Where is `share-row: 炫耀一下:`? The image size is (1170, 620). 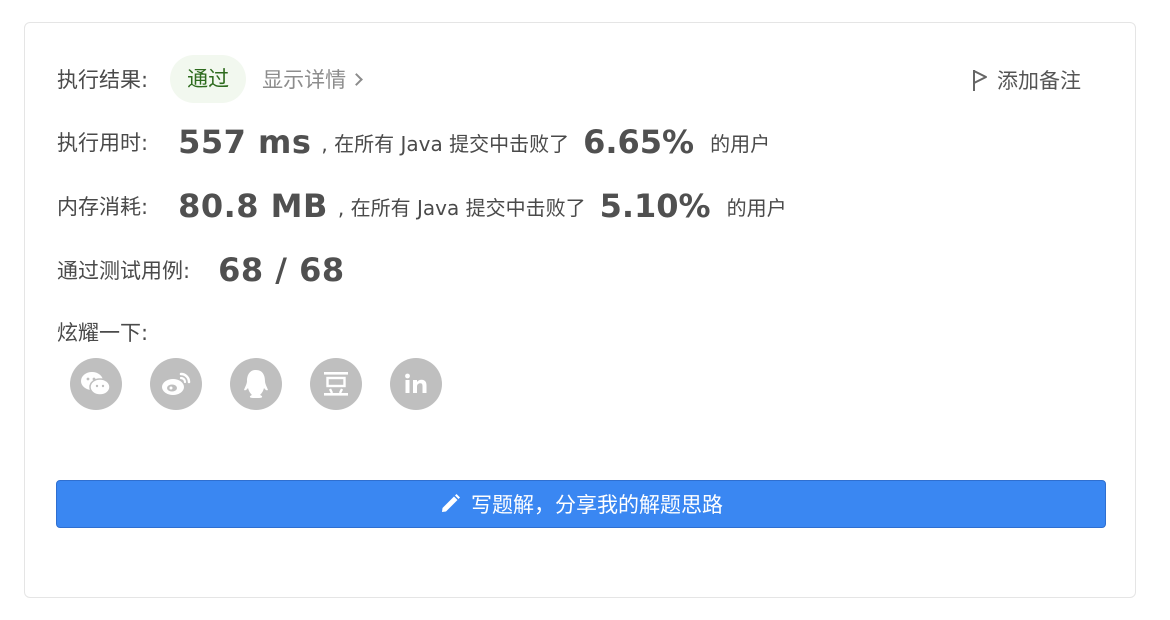
share-row: 炫耀一下: is located at coordinates (102, 332).